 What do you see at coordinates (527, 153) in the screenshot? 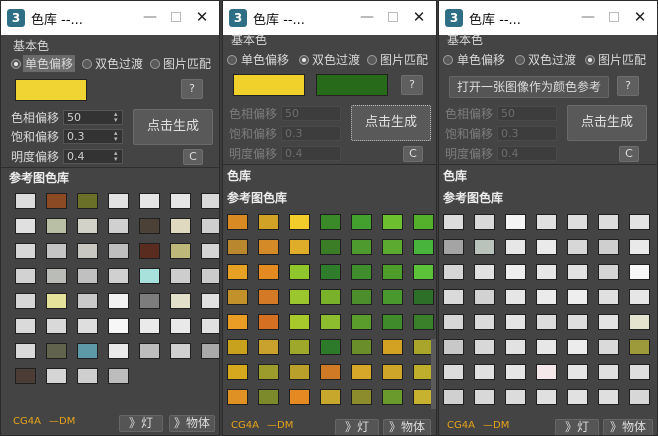
I see `brightness-offset-spinner: 0.4` at bounding box center [527, 153].